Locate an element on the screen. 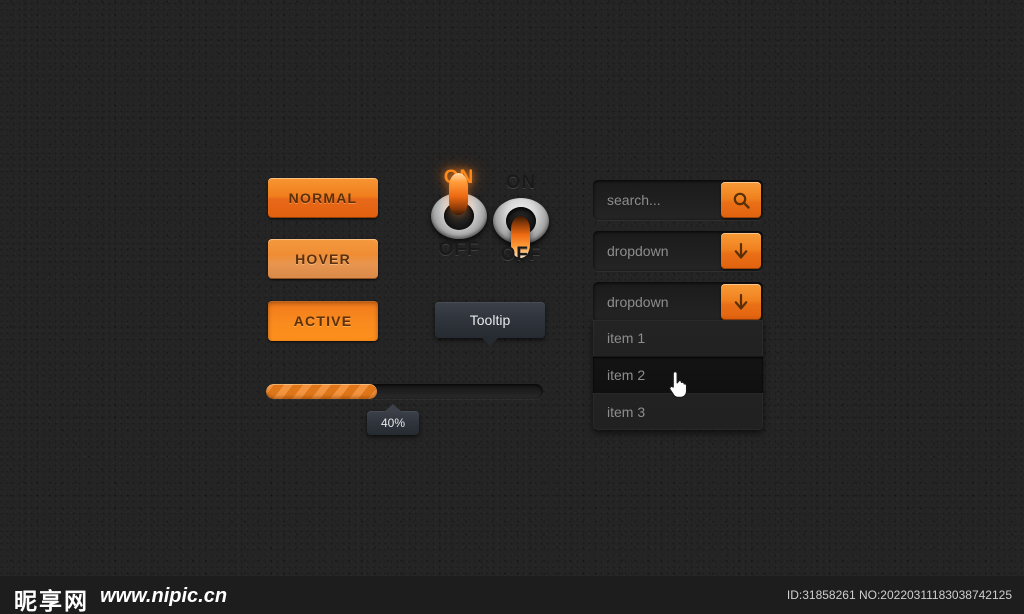  progress-value-label: 40% is located at coordinates (393, 423).